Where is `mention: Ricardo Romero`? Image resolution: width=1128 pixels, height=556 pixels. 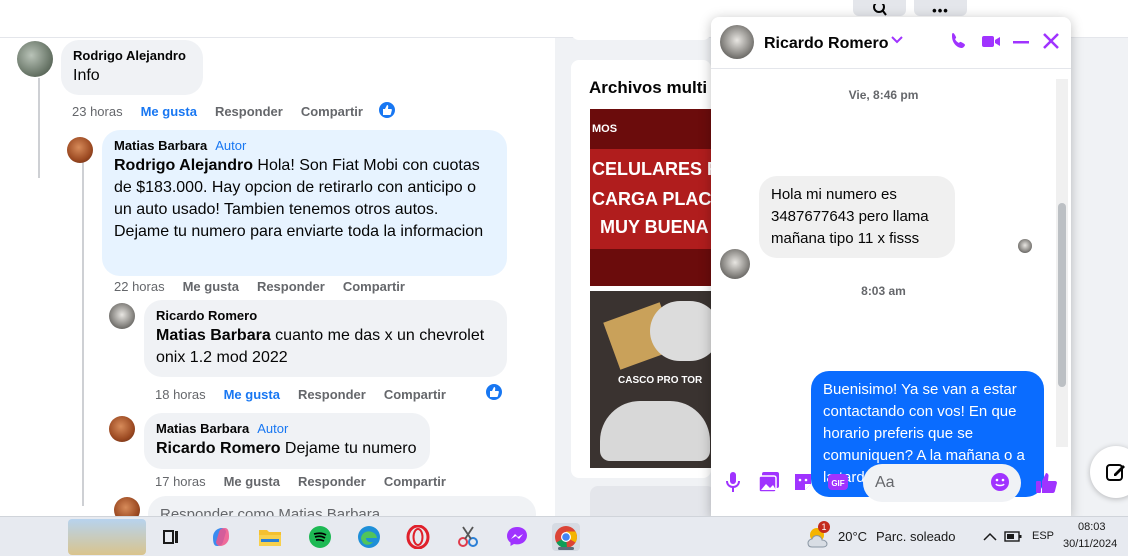 mention: Ricardo Romero is located at coordinates (218, 448).